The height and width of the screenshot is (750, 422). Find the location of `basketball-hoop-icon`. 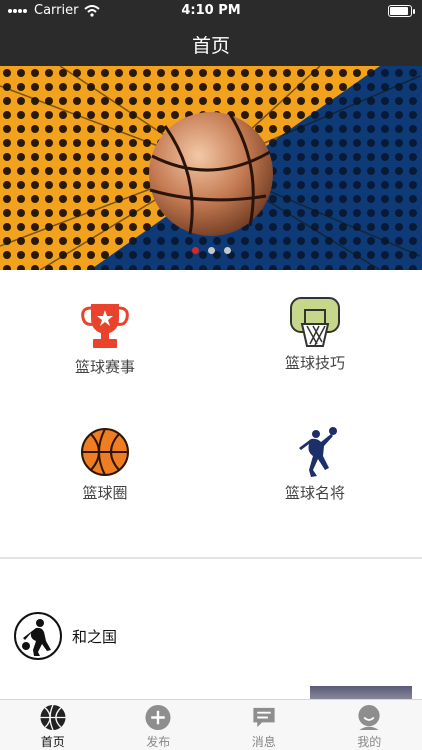

basketball-hoop-icon is located at coordinates (315, 322).